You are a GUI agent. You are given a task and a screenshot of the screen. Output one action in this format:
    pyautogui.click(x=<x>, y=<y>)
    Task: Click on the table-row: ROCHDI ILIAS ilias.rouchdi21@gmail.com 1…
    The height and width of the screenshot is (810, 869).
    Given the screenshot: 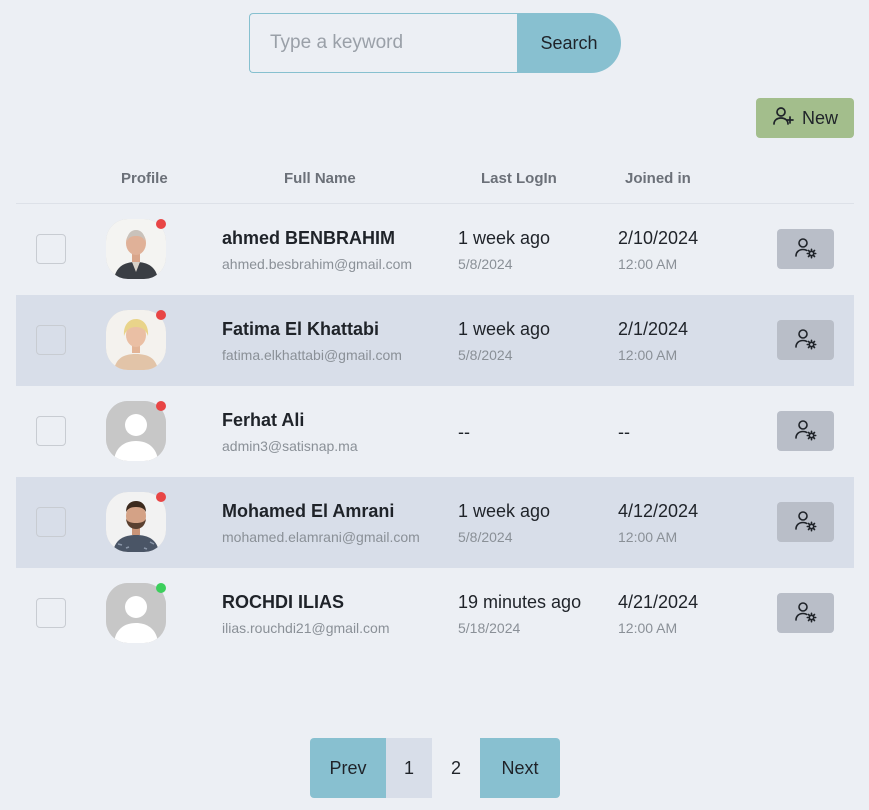 What is the action you would take?
    pyautogui.click(x=435, y=613)
    